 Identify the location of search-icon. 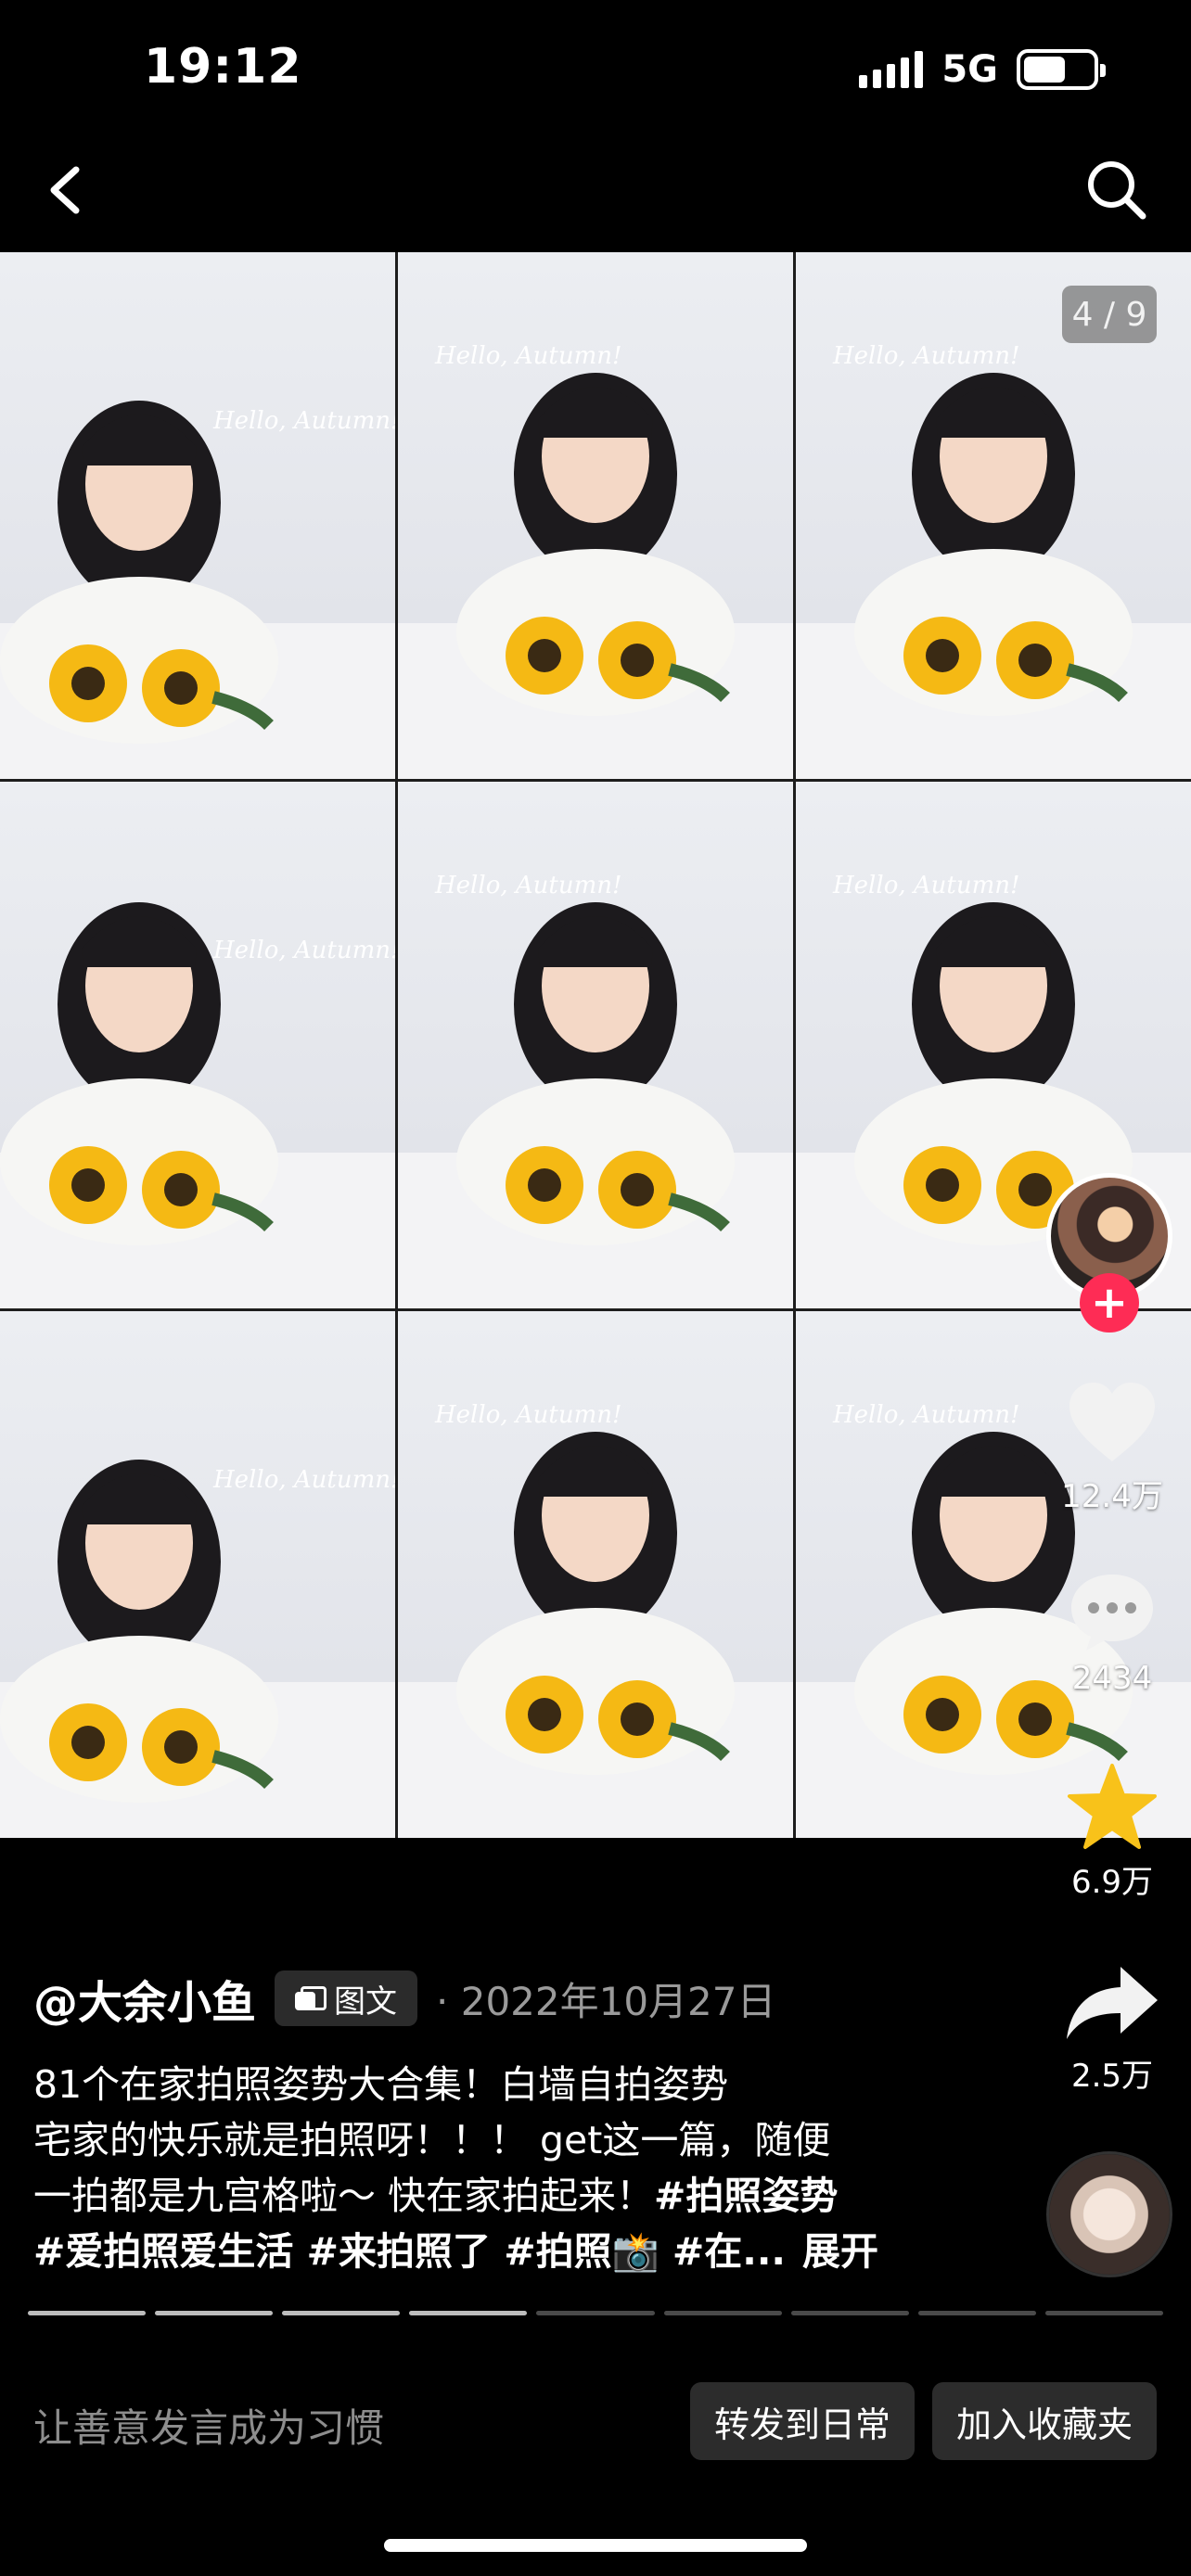
(1117, 191).